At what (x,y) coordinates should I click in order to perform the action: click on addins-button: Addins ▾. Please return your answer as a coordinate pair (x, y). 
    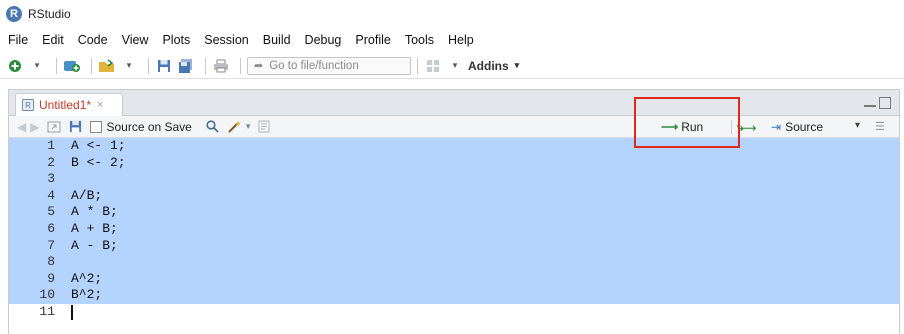
    Looking at the image, I should click on (493, 66).